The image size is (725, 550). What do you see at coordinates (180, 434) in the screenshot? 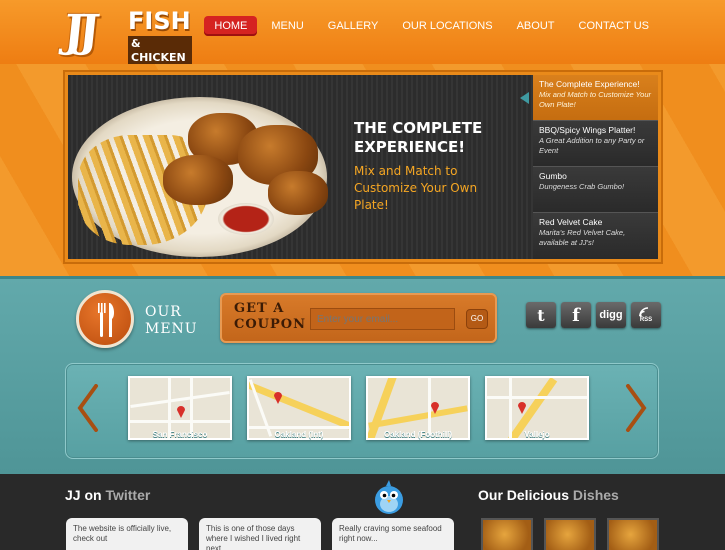
I see `location-name: San Francisco` at bounding box center [180, 434].